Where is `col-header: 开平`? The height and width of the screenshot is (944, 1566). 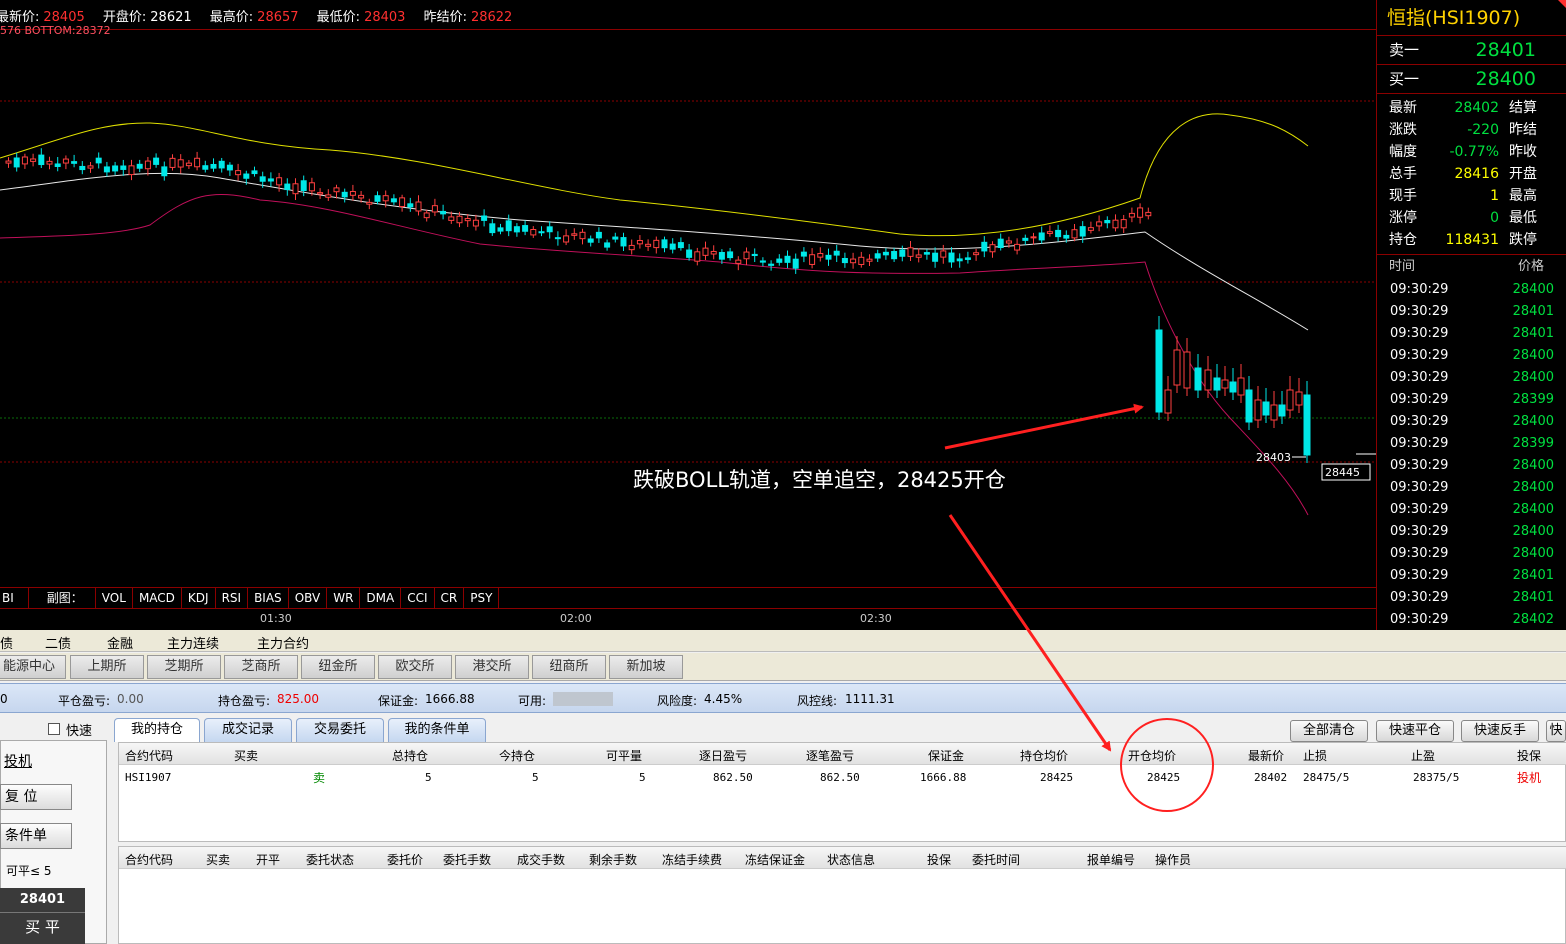
col-header: 开平 is located at coordinates (268, 859).